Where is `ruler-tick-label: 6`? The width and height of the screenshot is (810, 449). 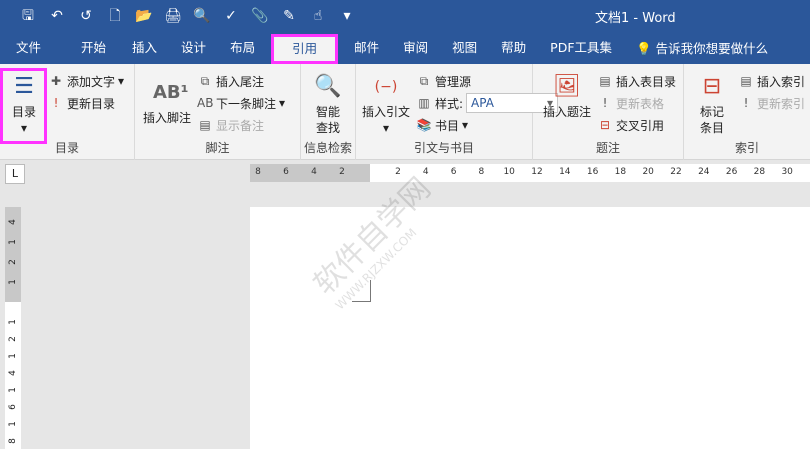 ruler-tick-label: 6 is located at coordinates (13, 407).